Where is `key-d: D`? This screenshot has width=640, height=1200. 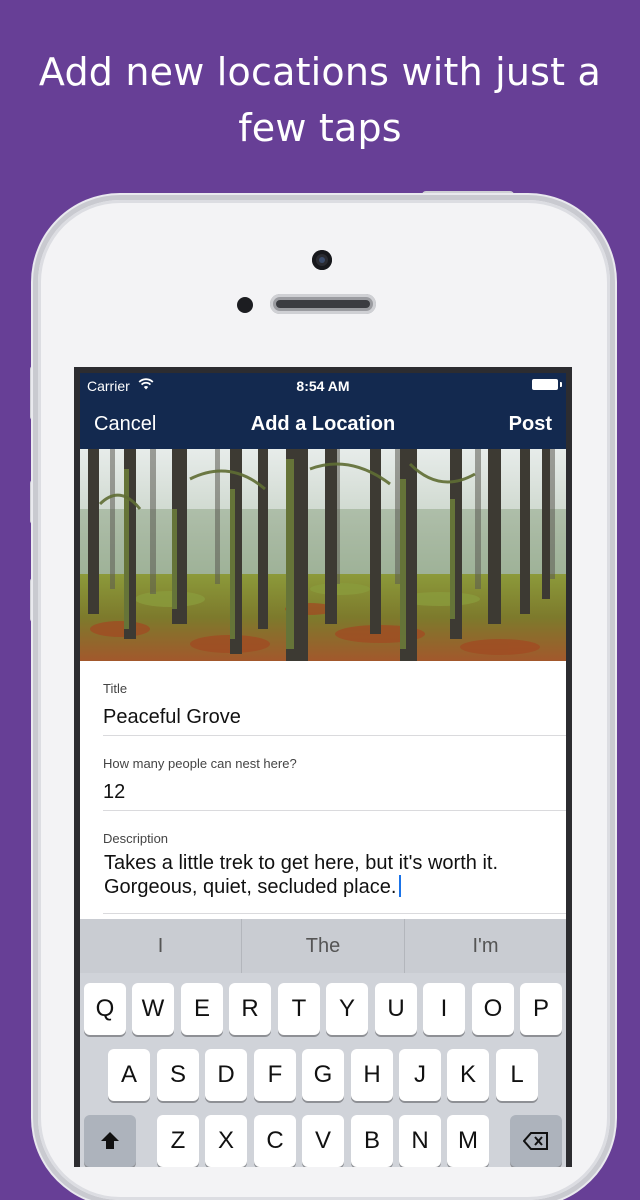 key-d: D is located at coordinates (226, 1075).